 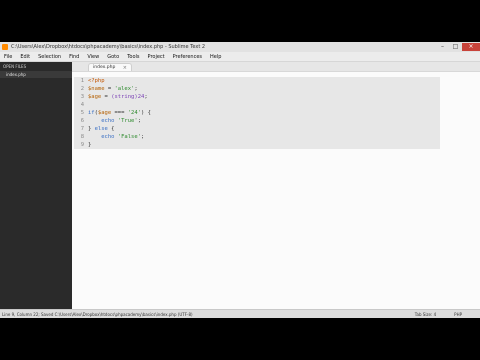 I want to click on menu-preferences: Preferences, so click(x=187, y=57).